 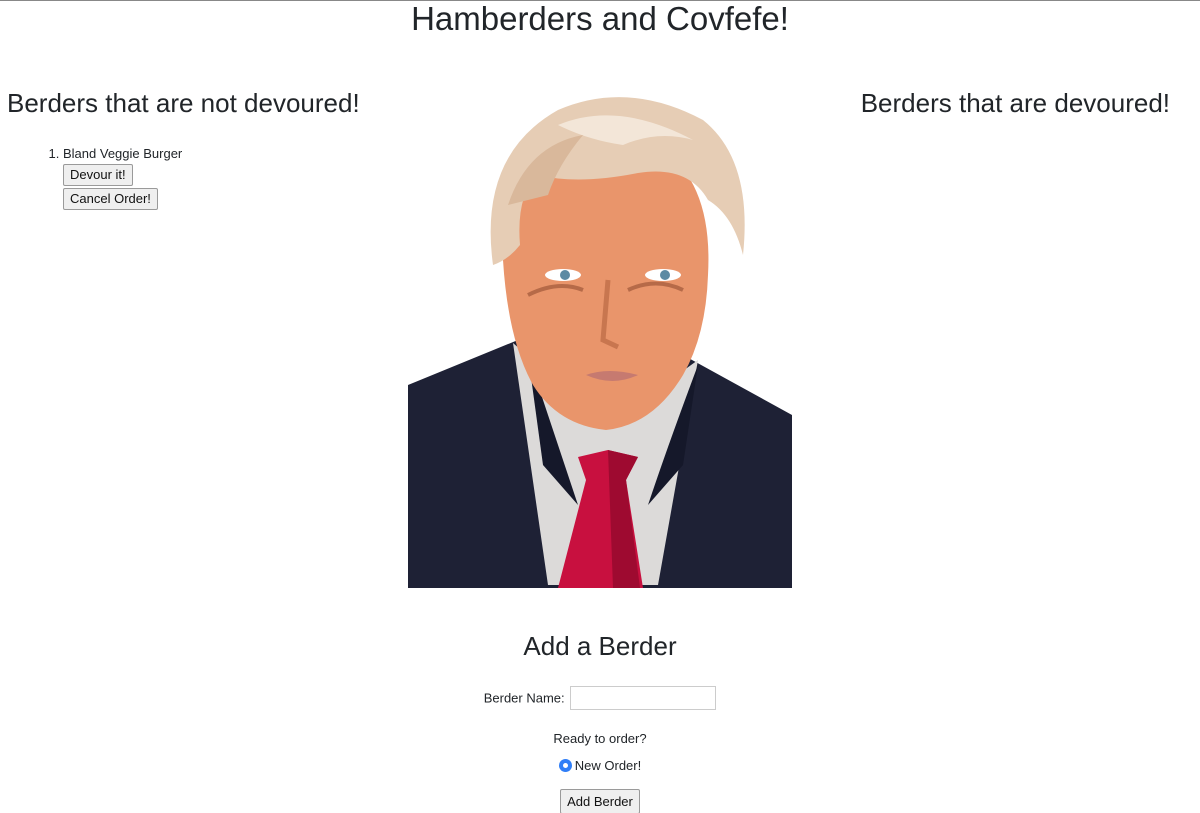 What do you see at coordinates (643, 698) in the screenshot?
I see `berder-name-input` at bounding box center [643, 698].